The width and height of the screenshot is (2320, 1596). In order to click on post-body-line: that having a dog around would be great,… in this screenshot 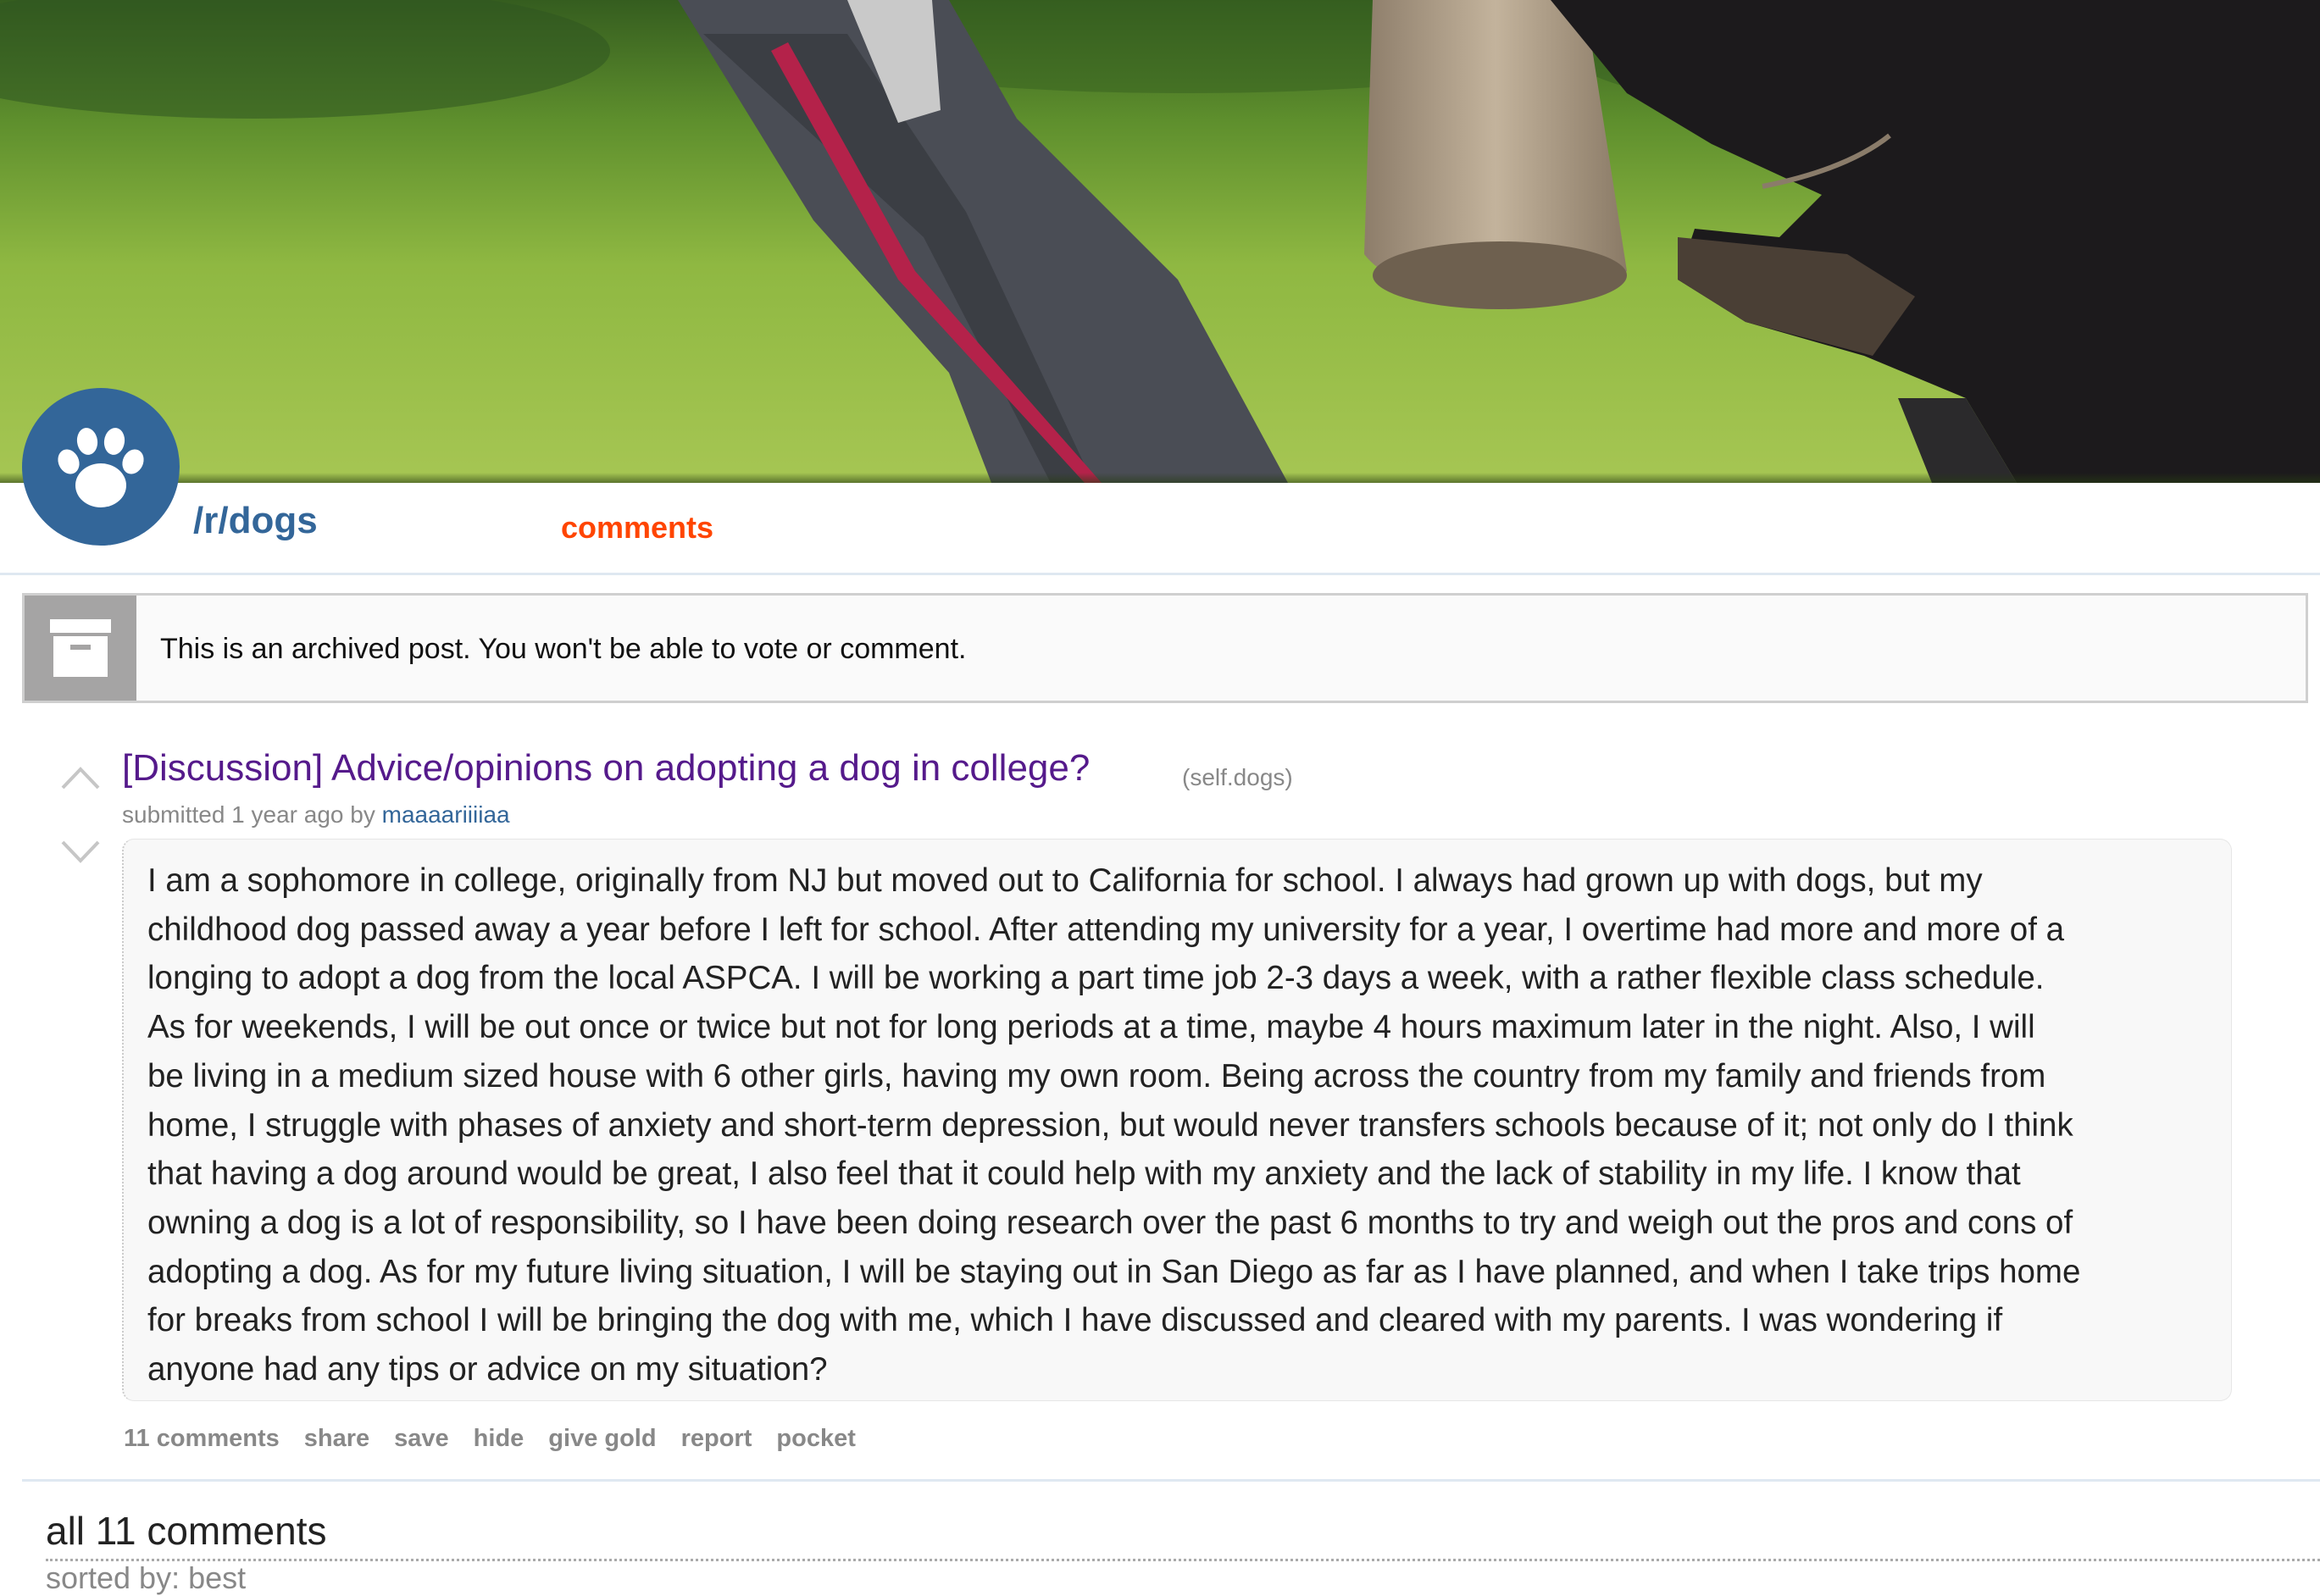, I will do `click(1084, 1174)`.